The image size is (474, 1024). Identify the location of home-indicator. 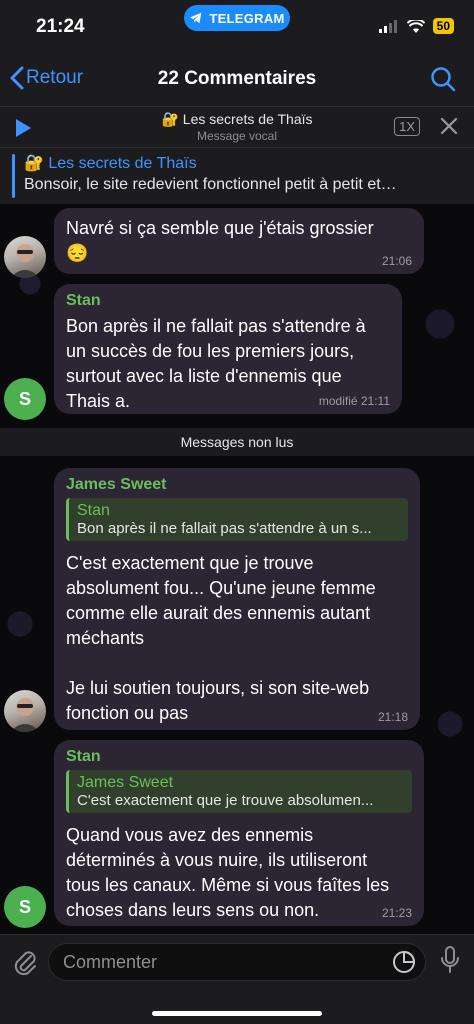
(237, 1013).